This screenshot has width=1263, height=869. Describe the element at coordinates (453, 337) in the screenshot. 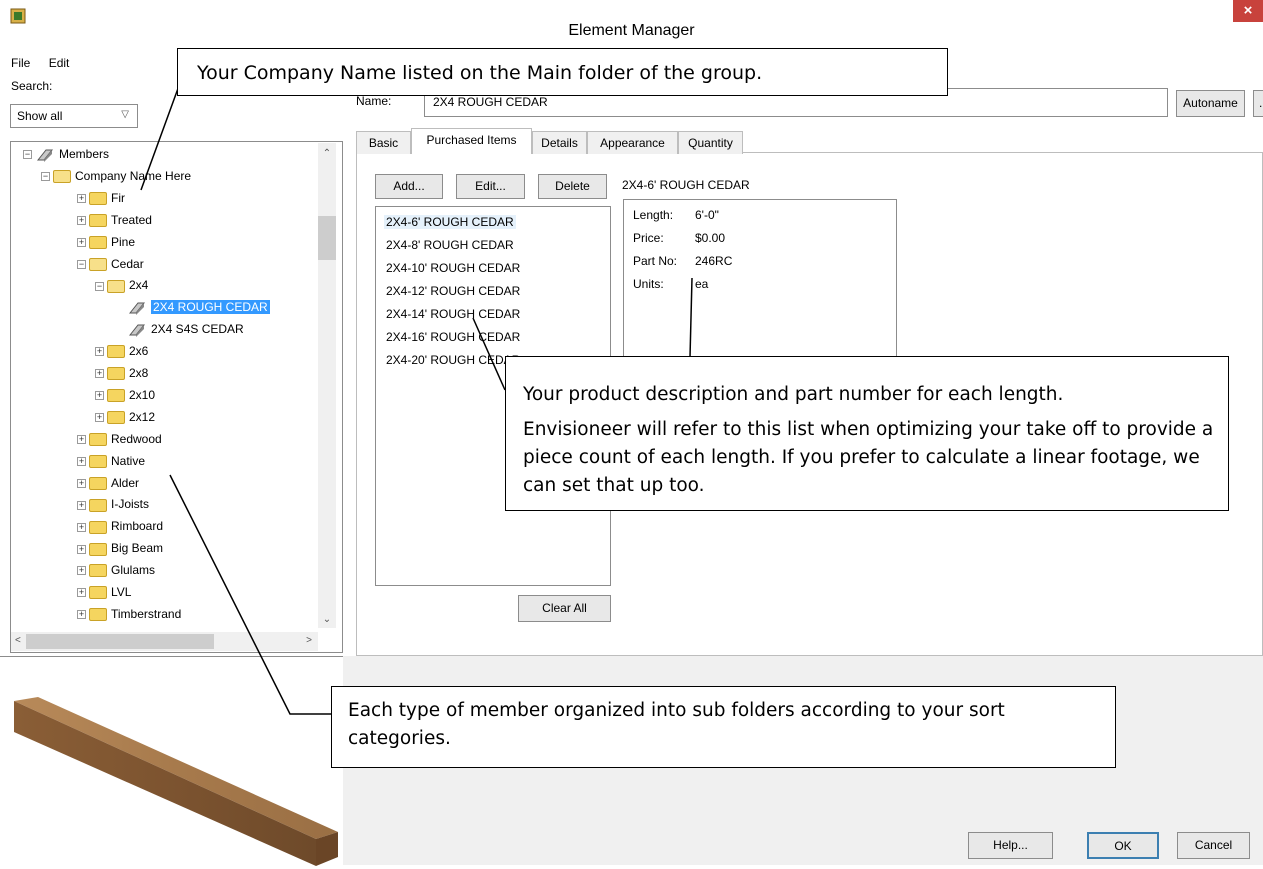

I see `list-item: 2X4-16' ROUGH CEDAR` at that location.